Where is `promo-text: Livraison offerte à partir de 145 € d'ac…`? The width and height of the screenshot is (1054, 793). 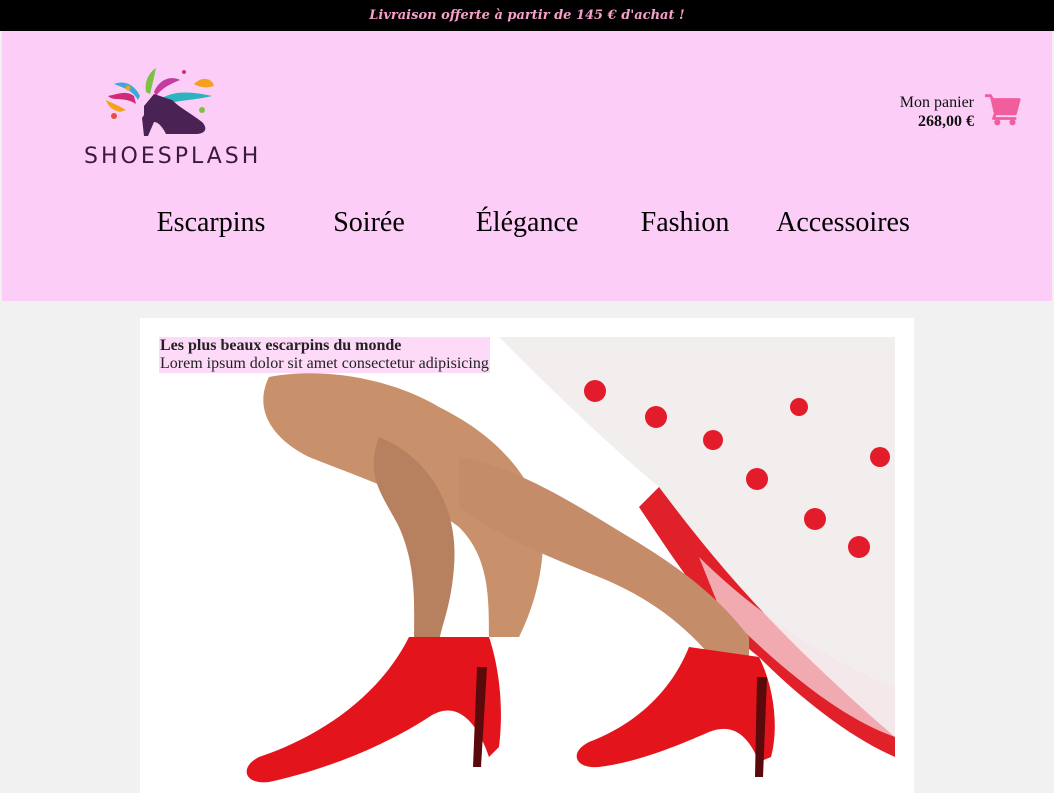
promo-text: Livraison offerte à partir de 145 € d'ac… is located at coordinates (527, 15).